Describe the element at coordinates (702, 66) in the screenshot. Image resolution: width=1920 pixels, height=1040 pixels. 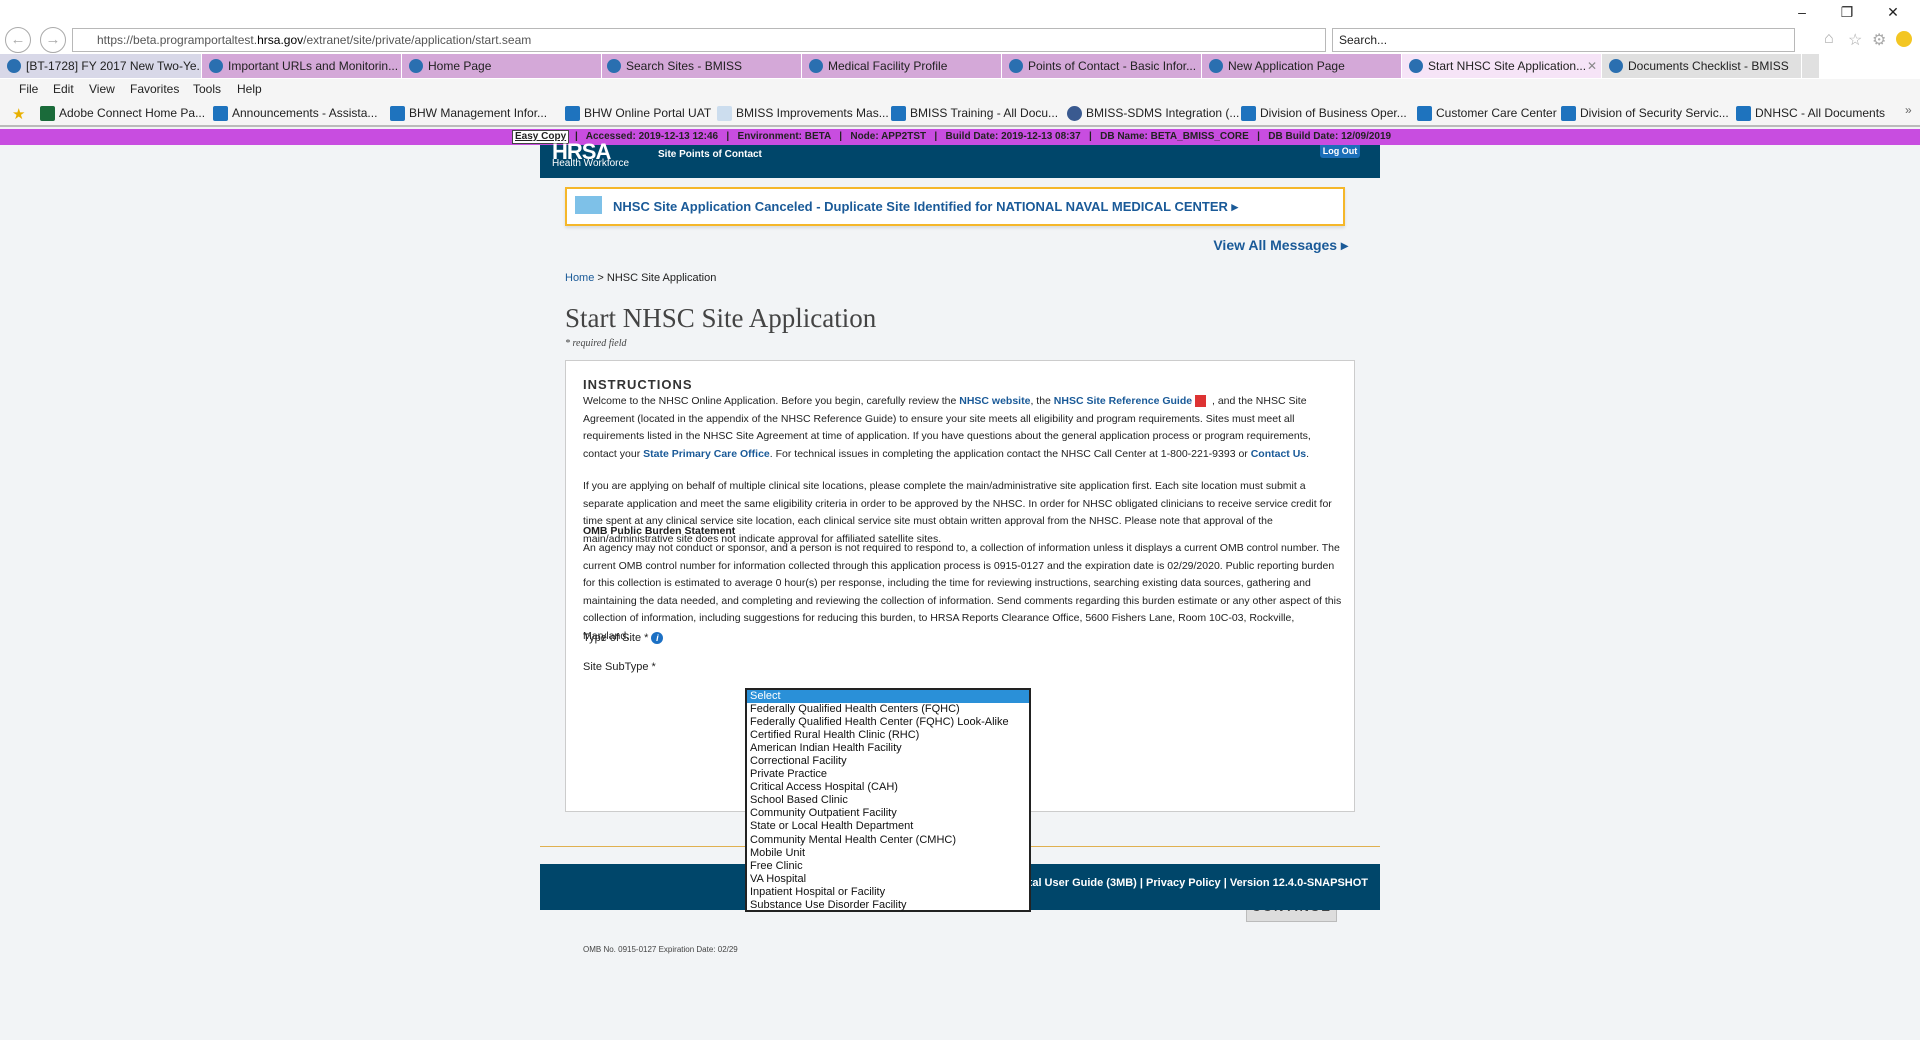
I see `tab: Search Sites - BMISS` at that location.